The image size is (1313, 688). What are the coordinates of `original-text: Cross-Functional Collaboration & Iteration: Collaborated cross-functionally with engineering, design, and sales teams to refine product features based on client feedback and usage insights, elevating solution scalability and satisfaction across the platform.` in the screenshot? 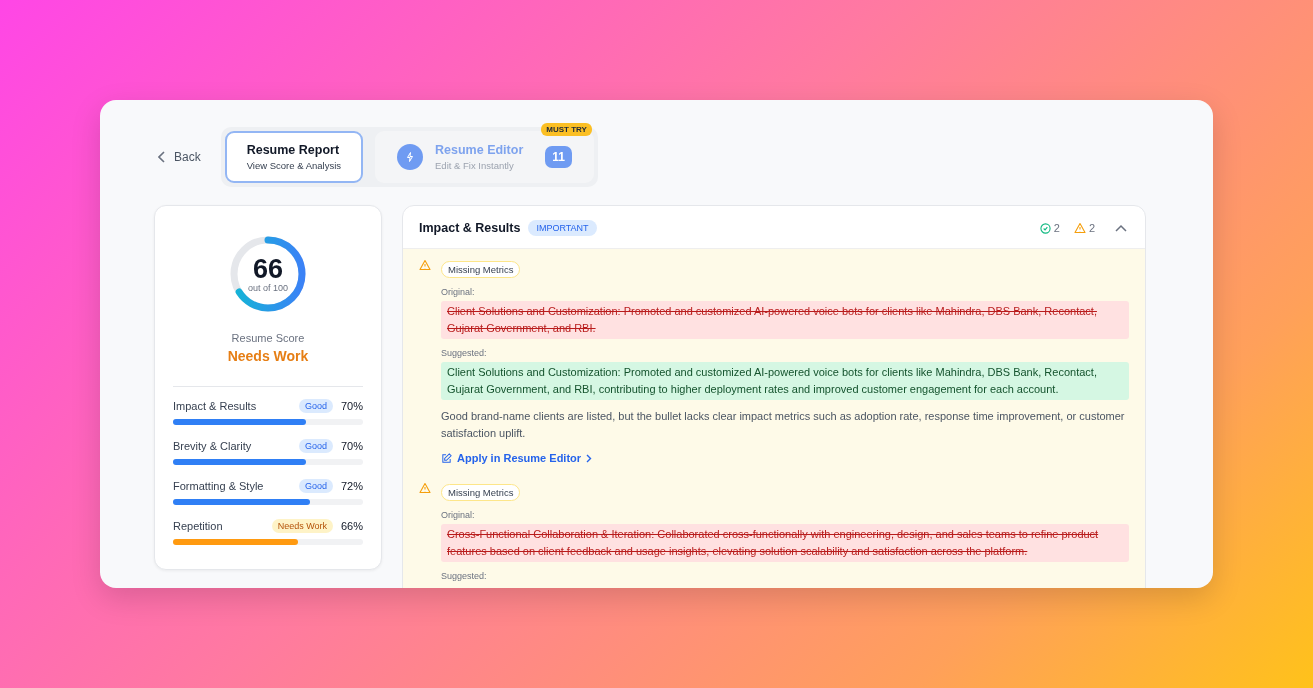 It's located at (785, 543).